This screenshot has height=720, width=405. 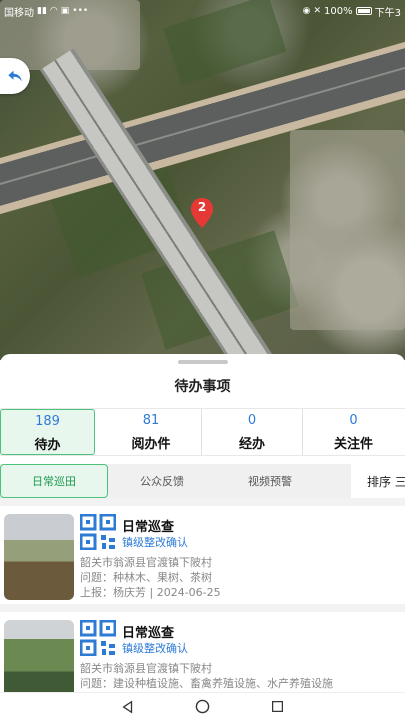 What do you see at coordinates (317, 11) in the screenshot?
I see `mute-icon: ✕` at bounding box center [317, 11].